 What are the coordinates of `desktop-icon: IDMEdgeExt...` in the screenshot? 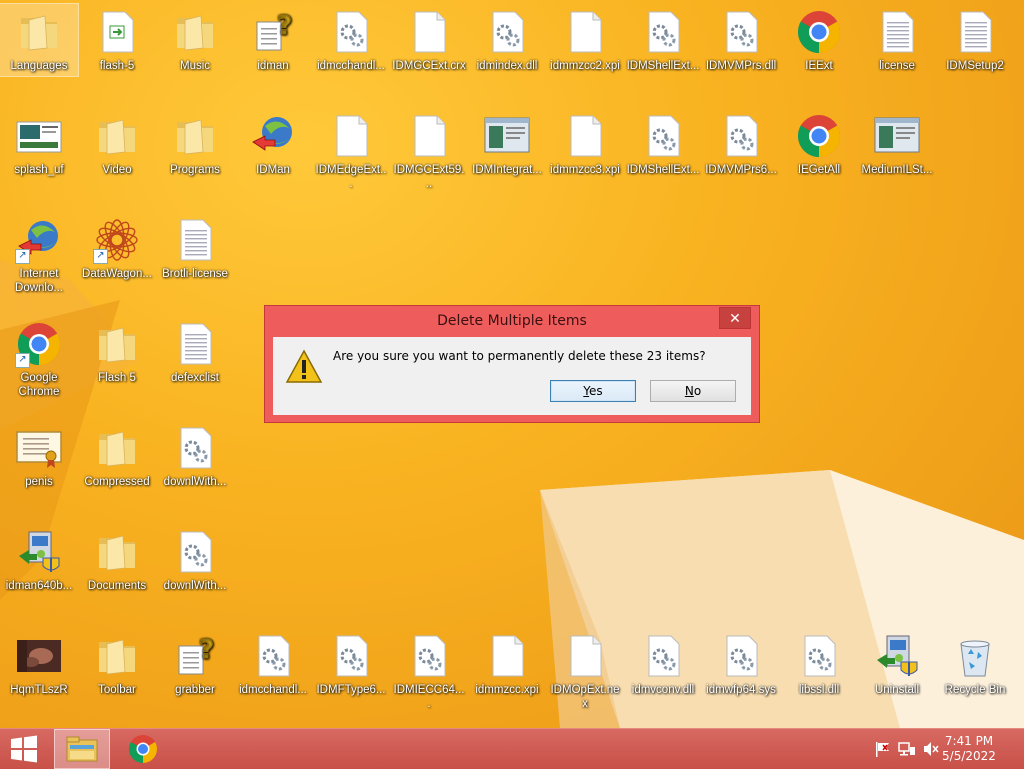 It's located at (351, 158).